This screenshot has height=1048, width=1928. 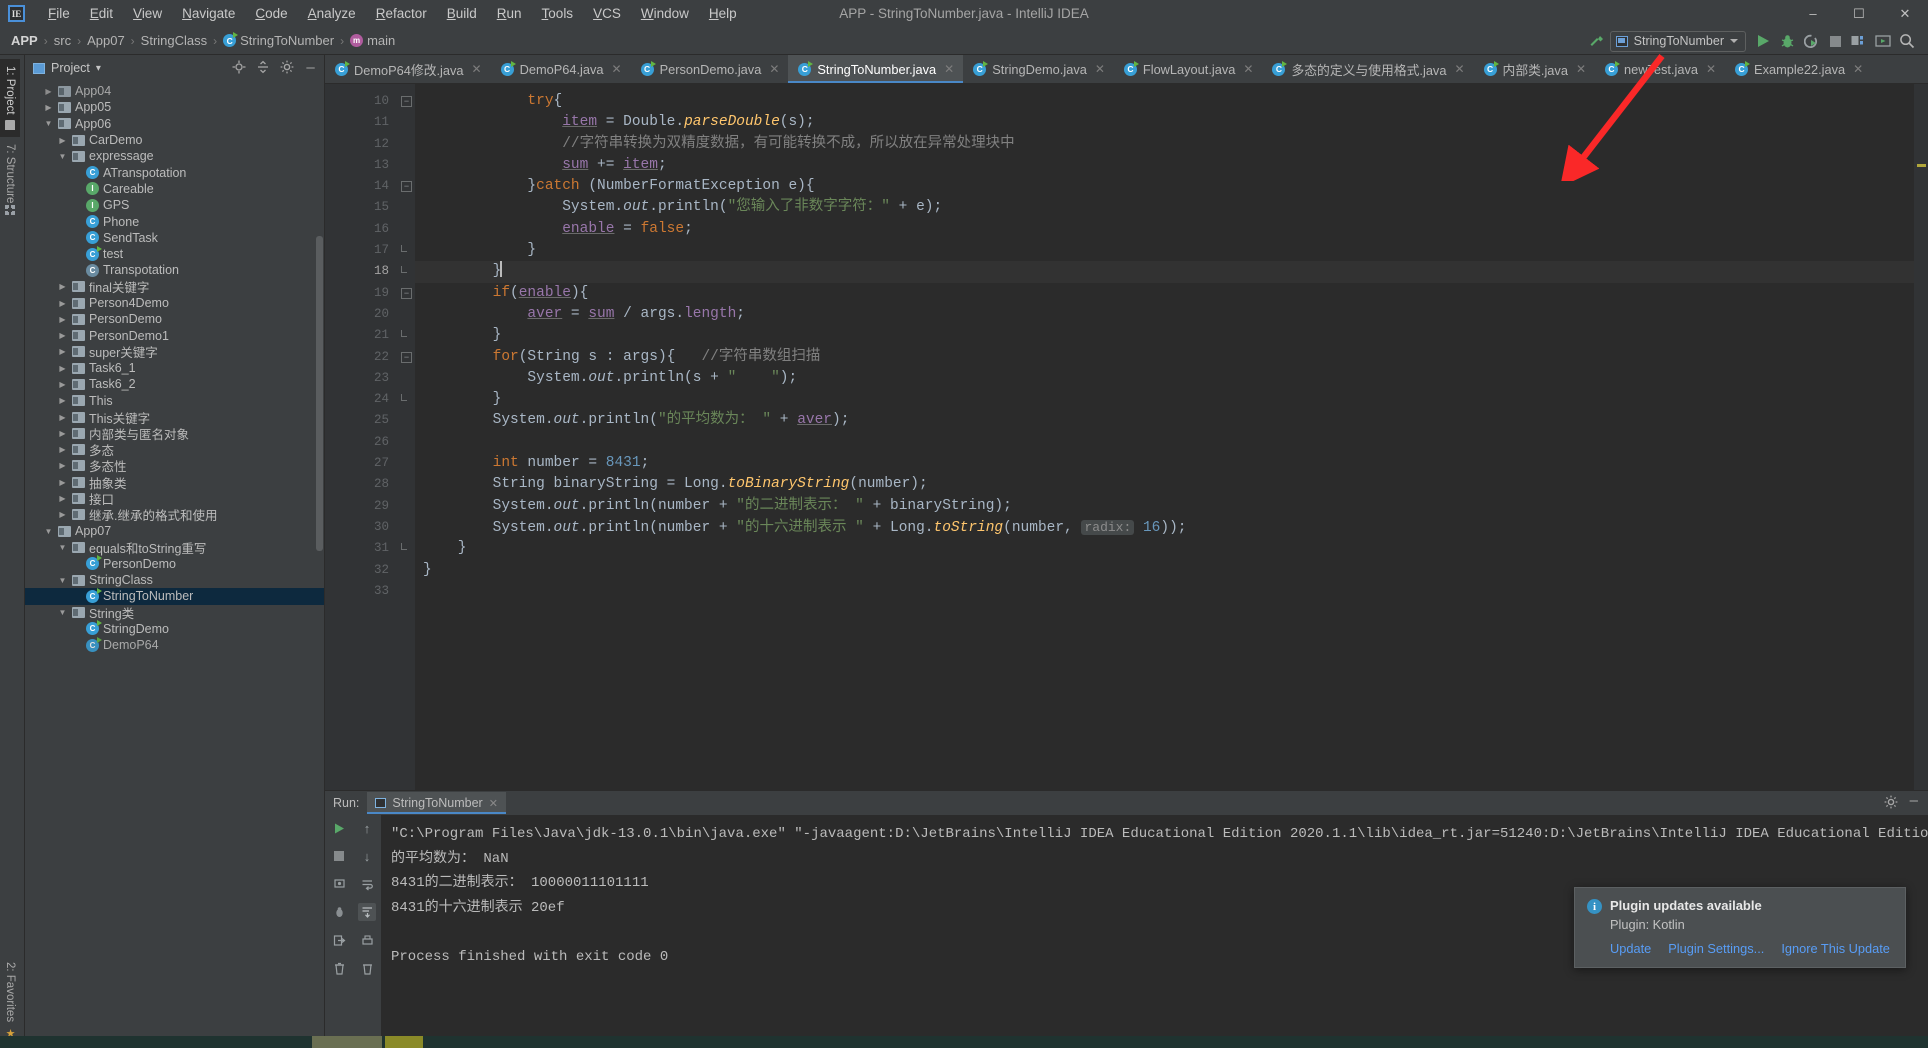 I want to click on notification-link-update: Update, so click(x=1630, y=948).